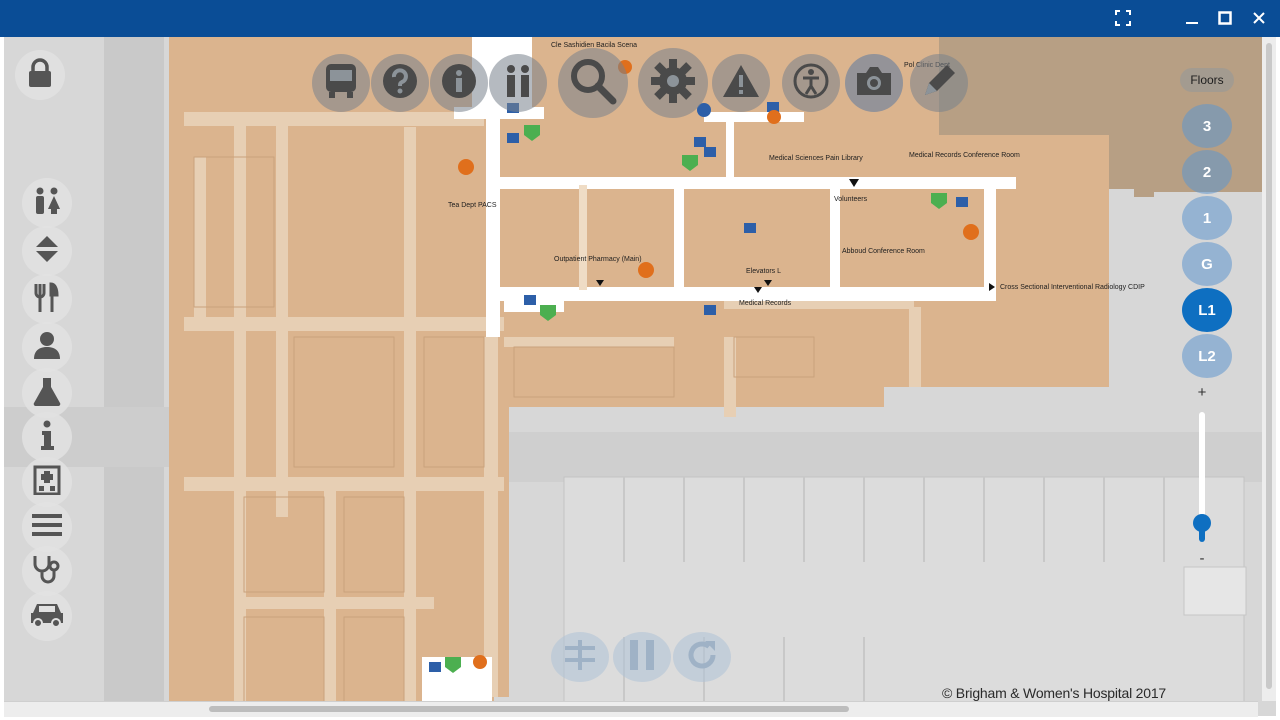 The width and height of the screenshot is (1280, 720). I want to click on elevator-button, so click(47, 251).